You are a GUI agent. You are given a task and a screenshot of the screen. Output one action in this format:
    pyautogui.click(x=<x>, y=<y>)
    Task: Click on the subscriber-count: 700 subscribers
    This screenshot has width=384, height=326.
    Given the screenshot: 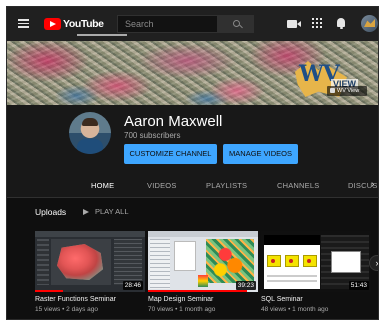 What is the action you would take?
    pyautogui.click(x=152, y=135)
    